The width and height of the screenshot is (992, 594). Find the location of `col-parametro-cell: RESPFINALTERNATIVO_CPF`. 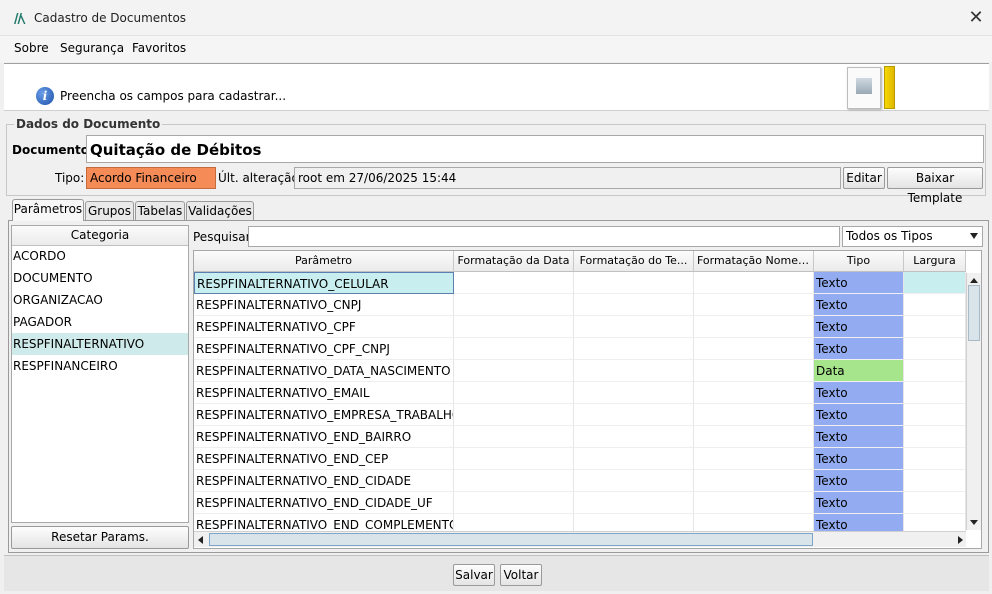

col-parametro-cell: RESPFINALTERNATIVO_CPF is located at coordinates (324, 327).